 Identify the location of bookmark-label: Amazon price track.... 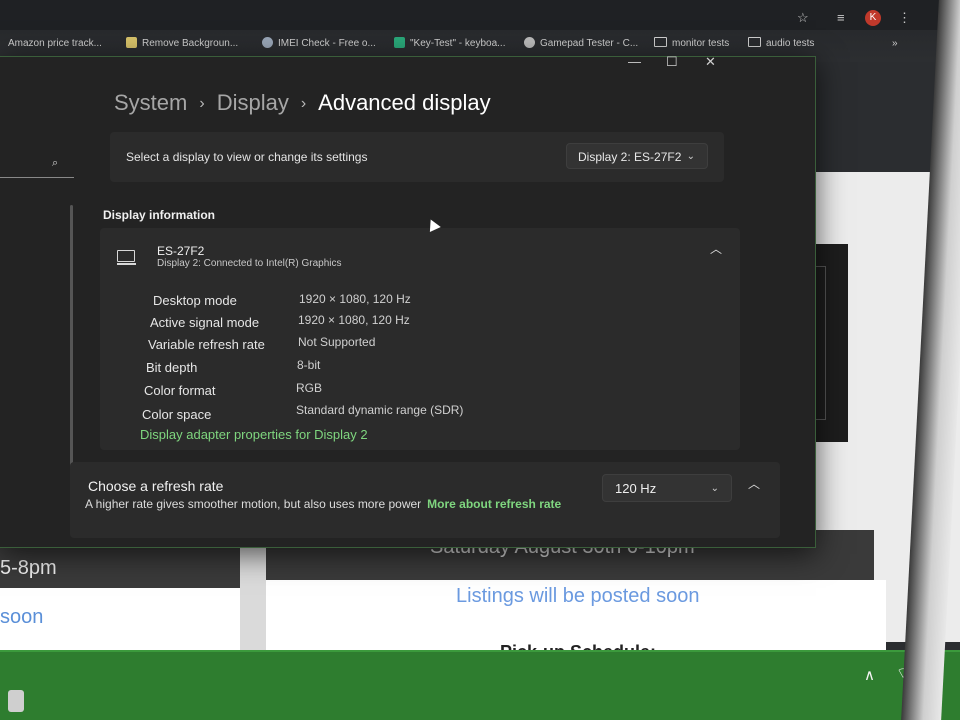
(55, 43).